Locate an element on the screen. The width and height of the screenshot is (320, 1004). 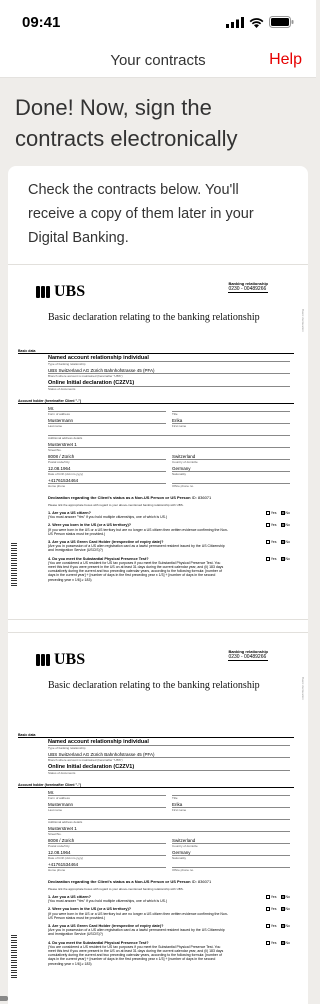
nav-title: Your contracts is located at coordinates (158, 60).